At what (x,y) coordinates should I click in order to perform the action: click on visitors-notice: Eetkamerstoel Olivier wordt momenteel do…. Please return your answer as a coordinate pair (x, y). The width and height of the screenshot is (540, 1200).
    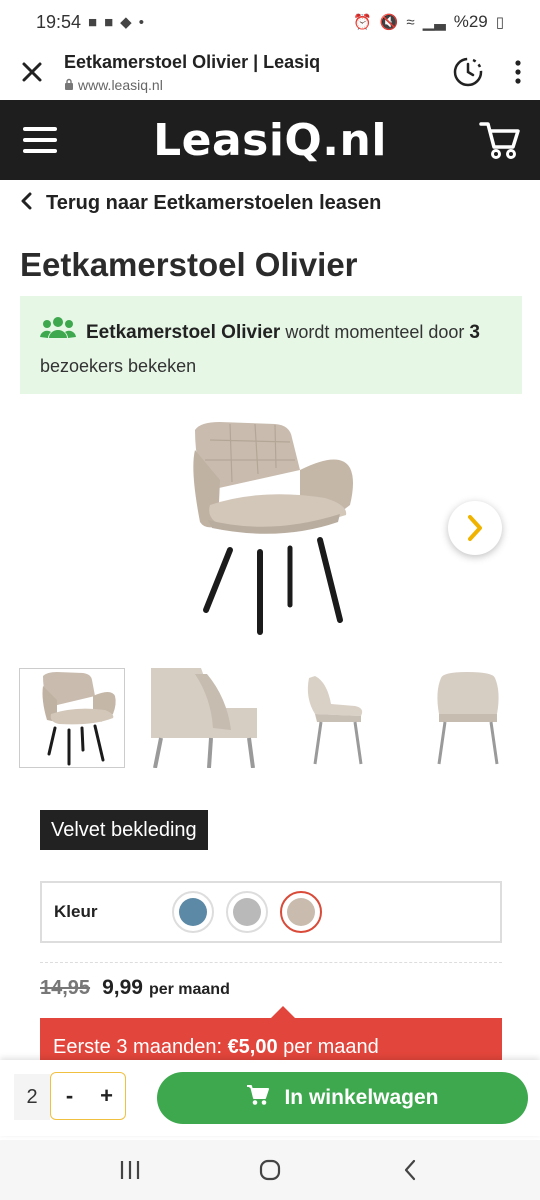
    Looking at the image, I should click on (271, 345).